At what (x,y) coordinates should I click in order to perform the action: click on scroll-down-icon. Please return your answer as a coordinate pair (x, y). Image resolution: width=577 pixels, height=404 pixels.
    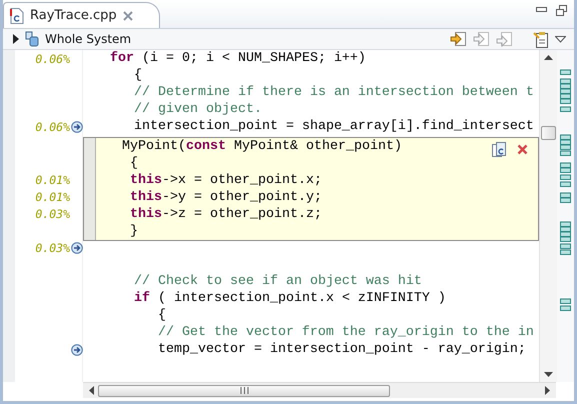
    Looking at the image, I should click on (548, 374).